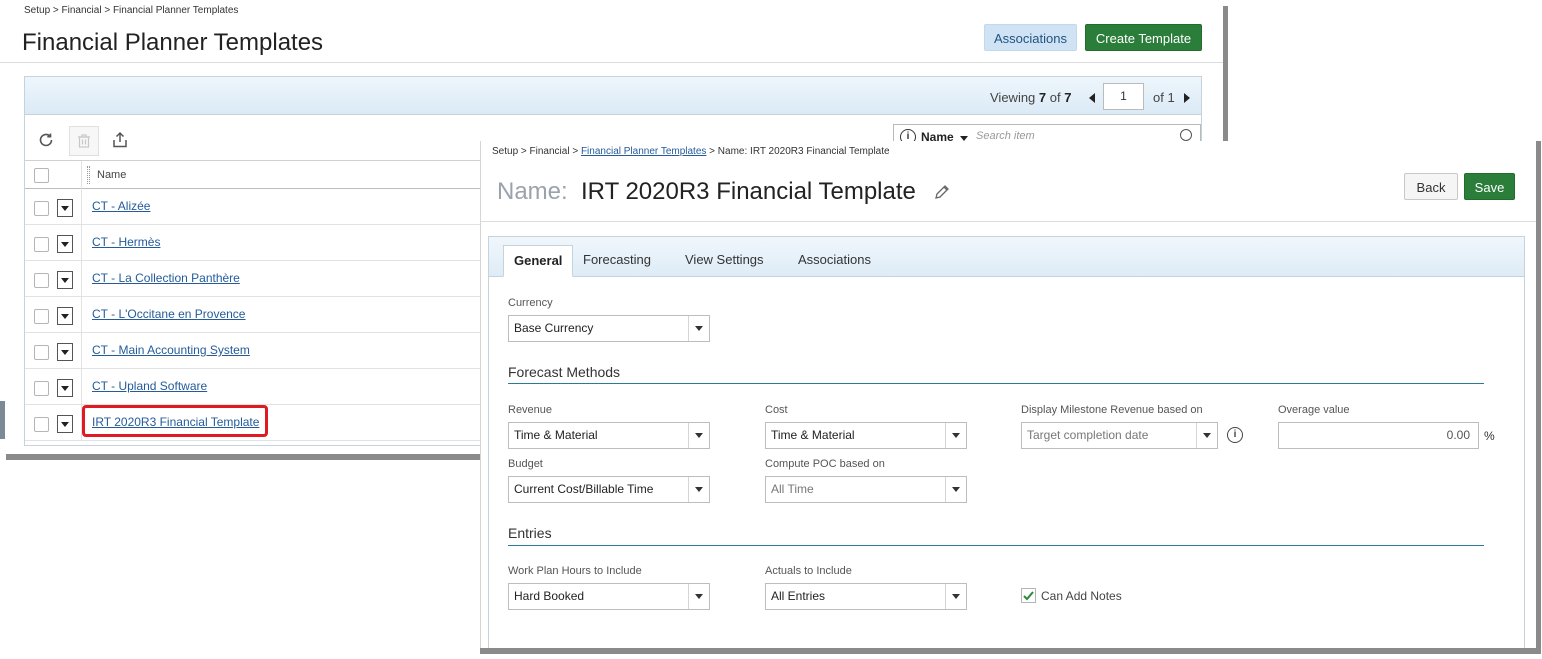  What do you see at coordinates (525, 464) in the screenshot?
I see `budget-label: Budget` at bounding box center [525, 464].